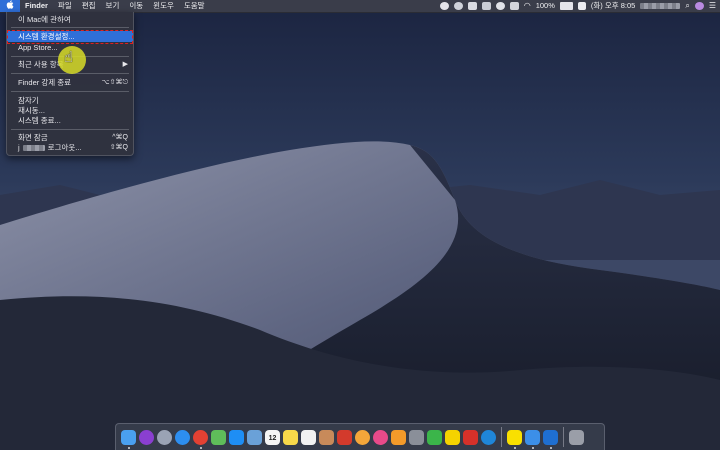  What do you see at coordinates (458, 6) in the screenshot?
I see `sync-status-icon` at bounding box center [458, 6].